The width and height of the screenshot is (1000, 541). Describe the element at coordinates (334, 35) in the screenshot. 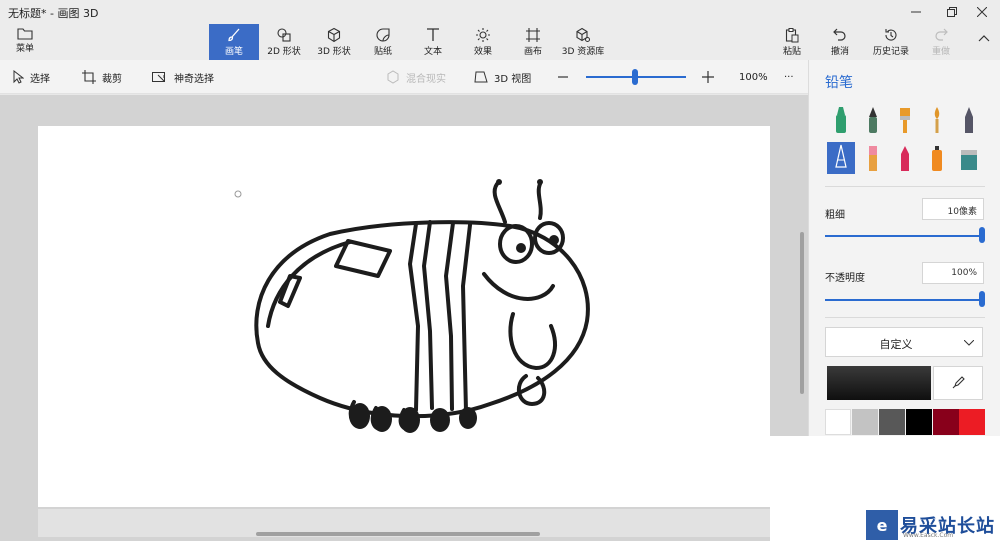

I see `cube-icon` at that location.